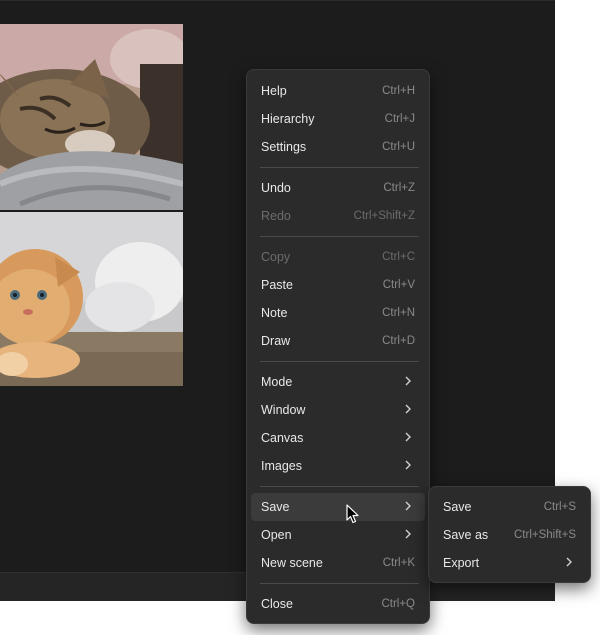 Image resolution: width=600 pixels, height=635 pixels. Describe the element at coordinates (399, 119) in the screenshot. I see `menu-item-shortcut: Ctrl+J` at that location.